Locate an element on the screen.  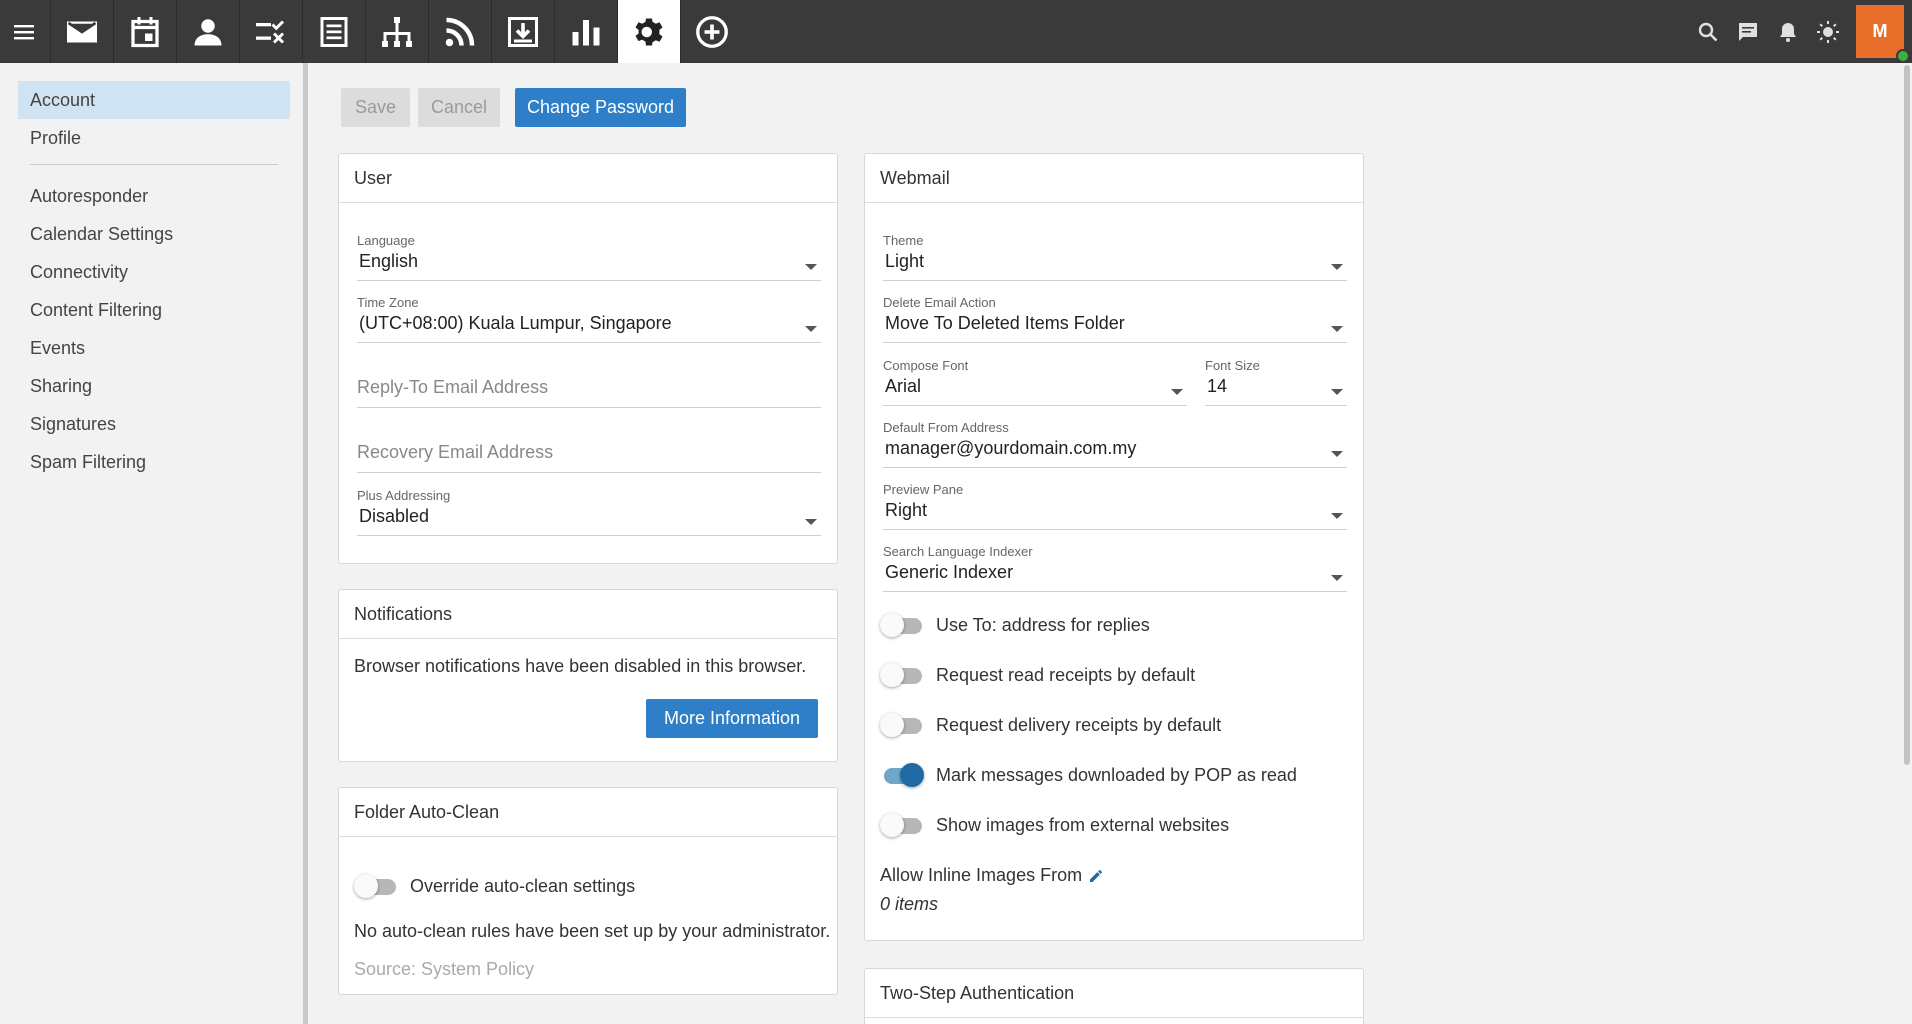
font-size-select: Font Size 14 is located at coordinates (1276, 383).